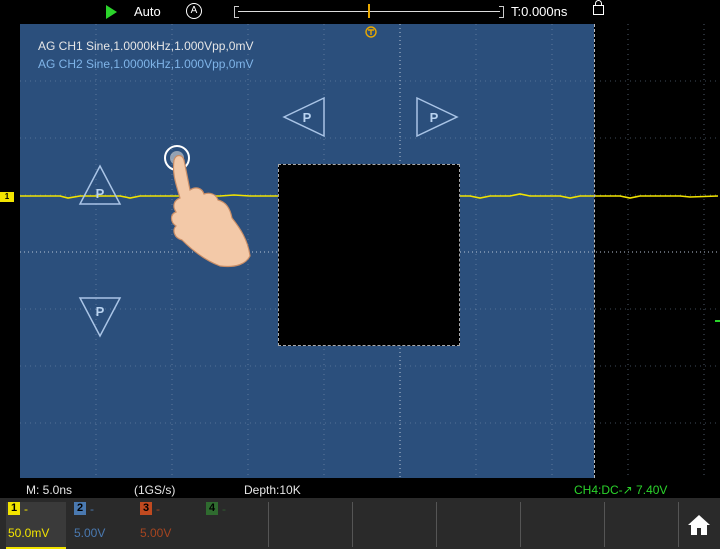 The height and width of the screenshot is (549, 720). I want to click on channel-3-coupling: -, so click(158, 509).